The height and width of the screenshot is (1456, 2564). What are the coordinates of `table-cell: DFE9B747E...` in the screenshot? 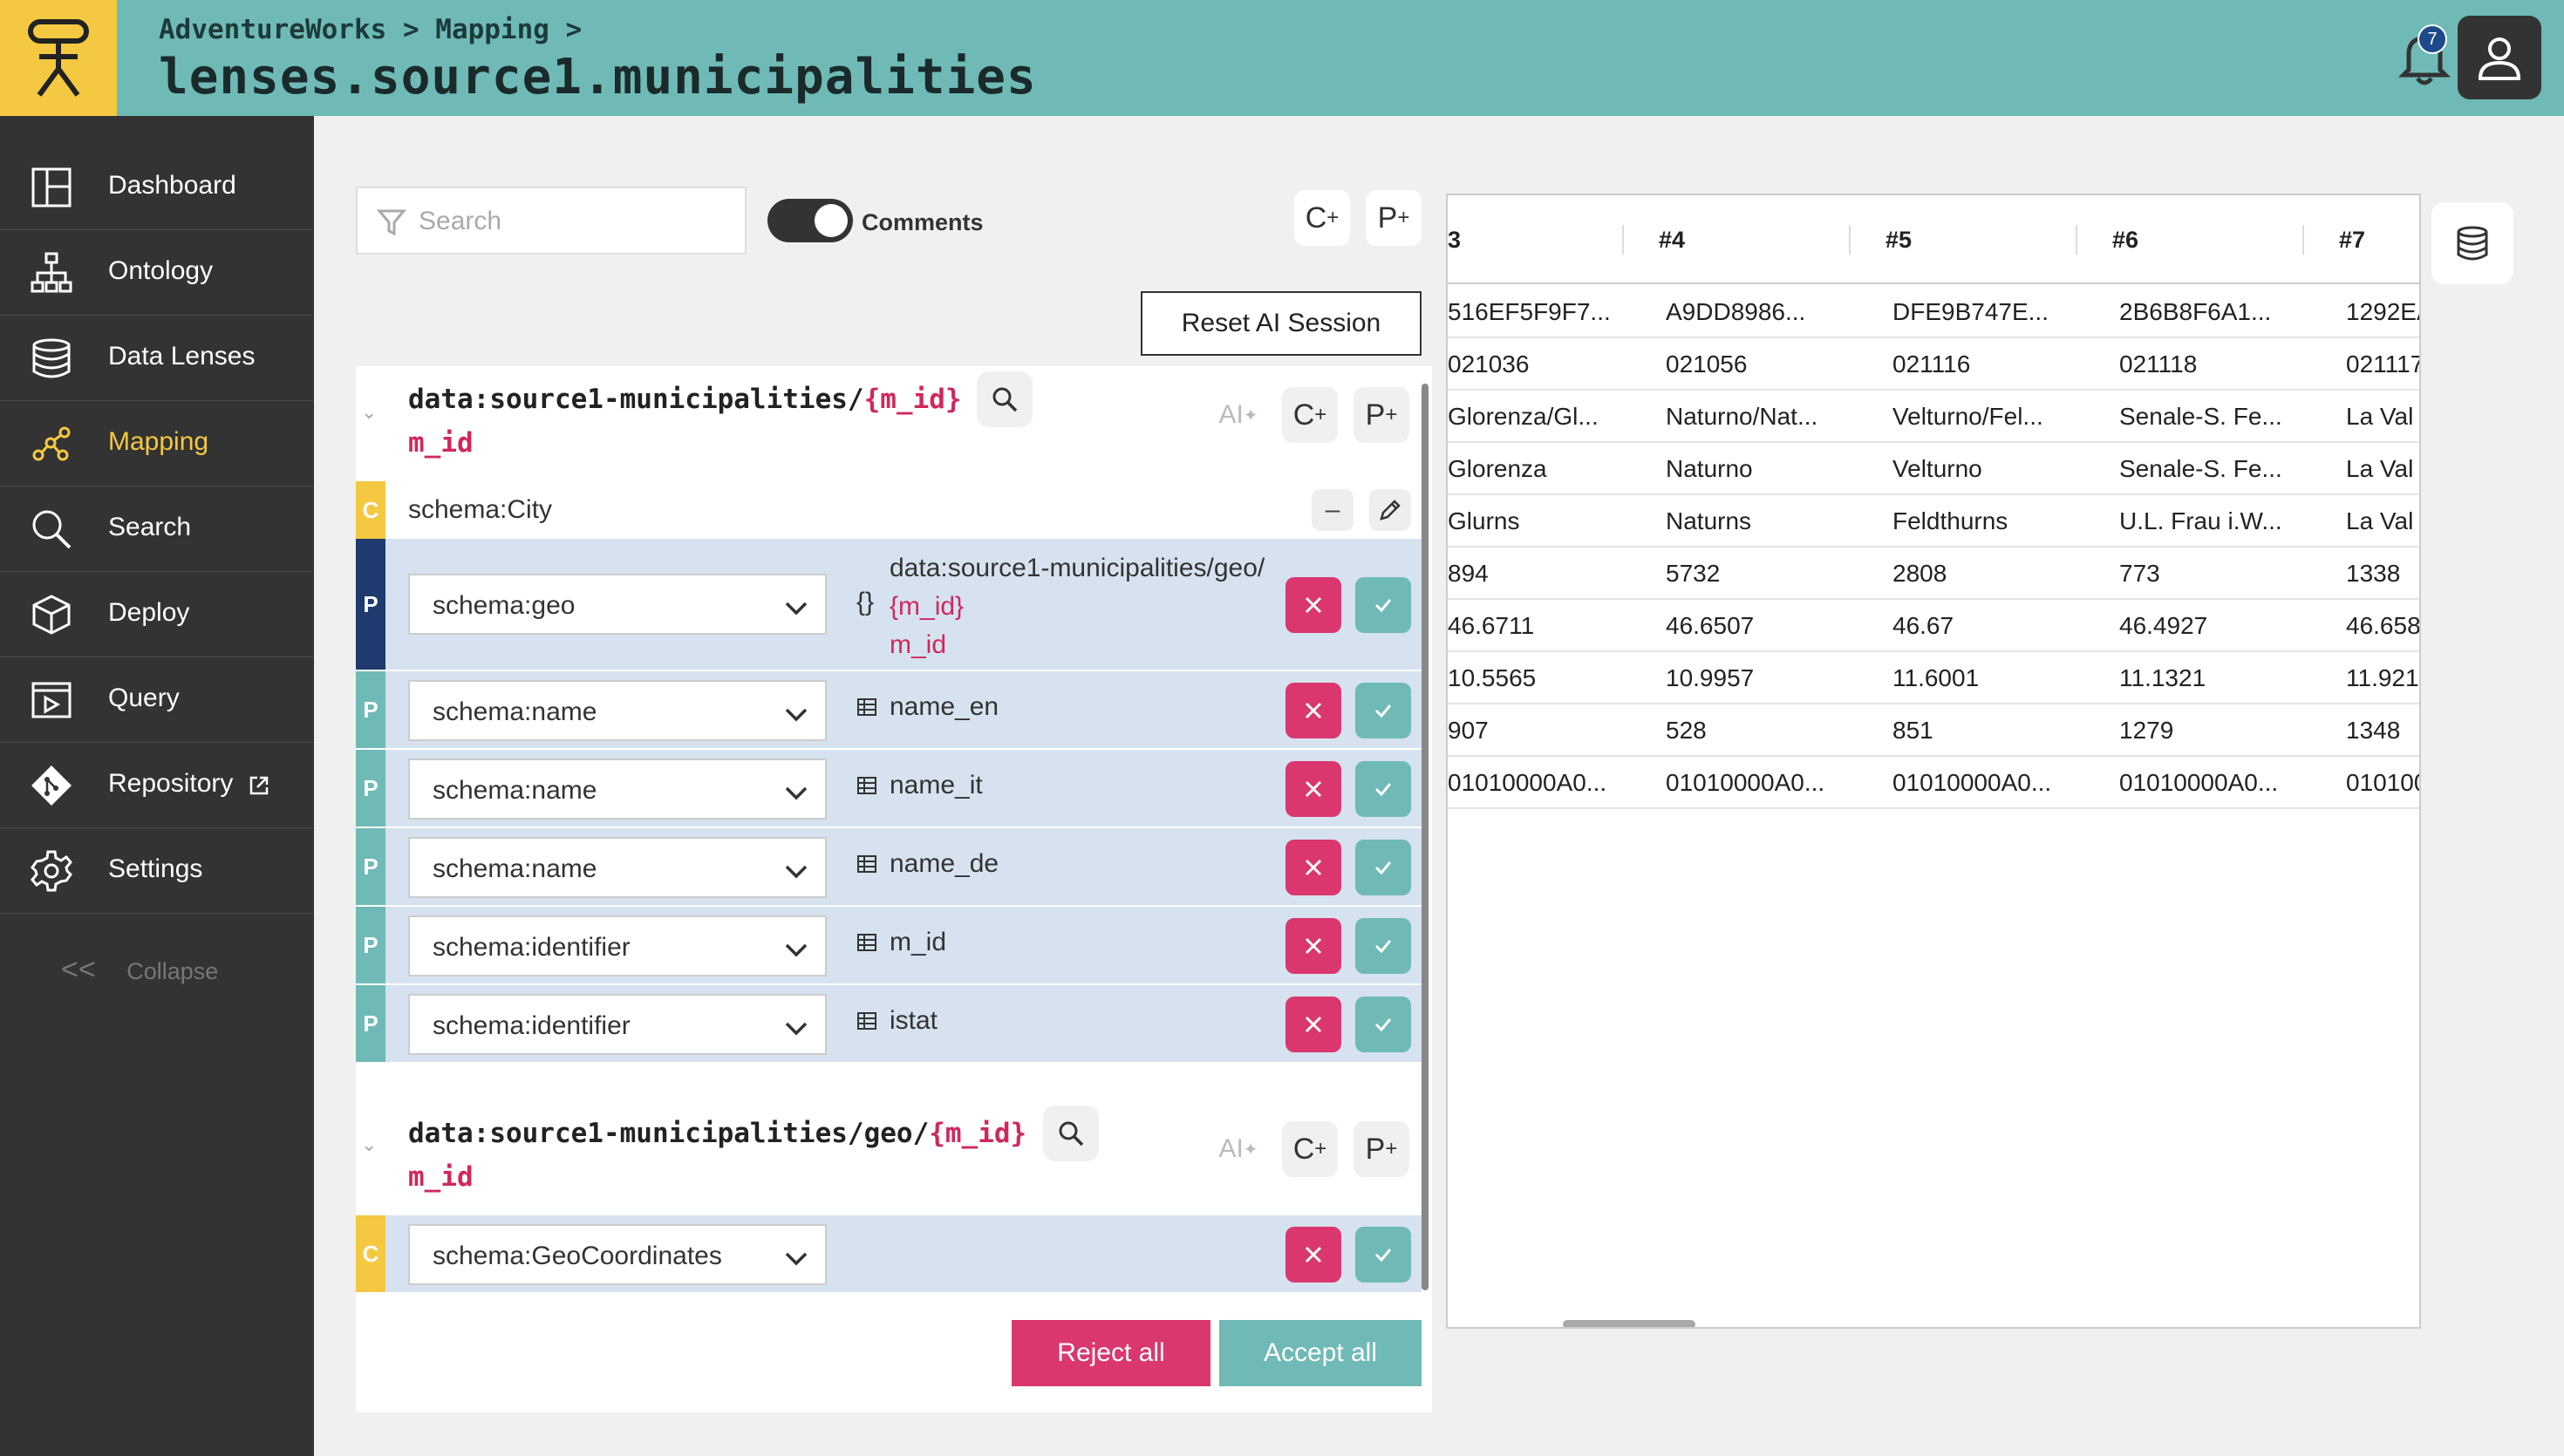 It's located at (1970, 312).